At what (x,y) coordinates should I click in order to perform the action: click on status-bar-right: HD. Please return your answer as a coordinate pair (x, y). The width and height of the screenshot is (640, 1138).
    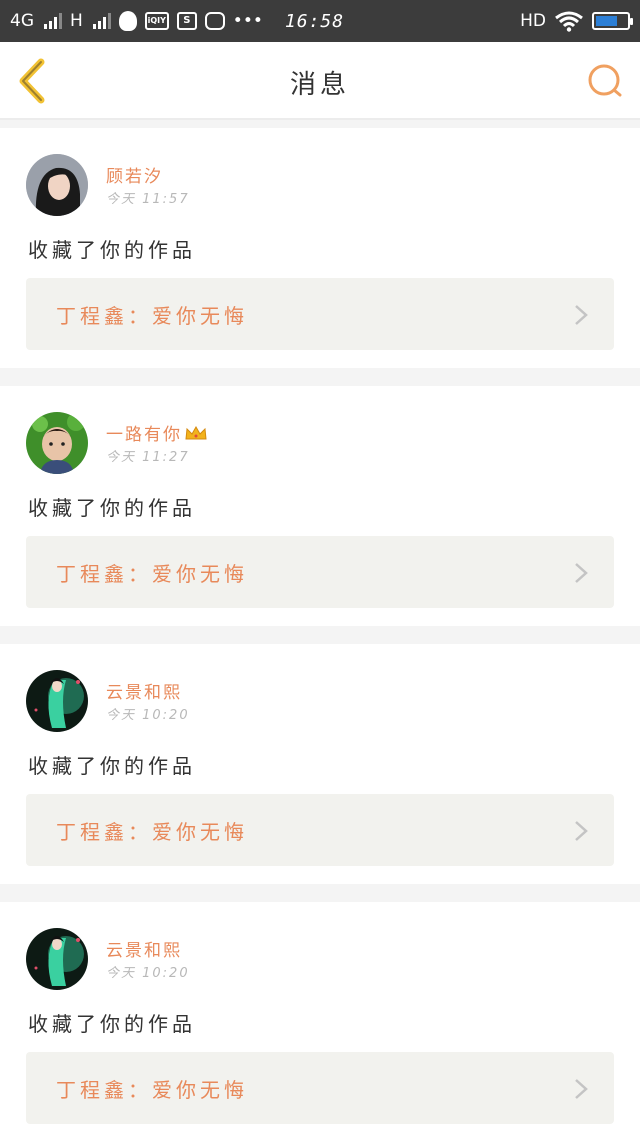
    Looking at the image, I should click on (576, 21).